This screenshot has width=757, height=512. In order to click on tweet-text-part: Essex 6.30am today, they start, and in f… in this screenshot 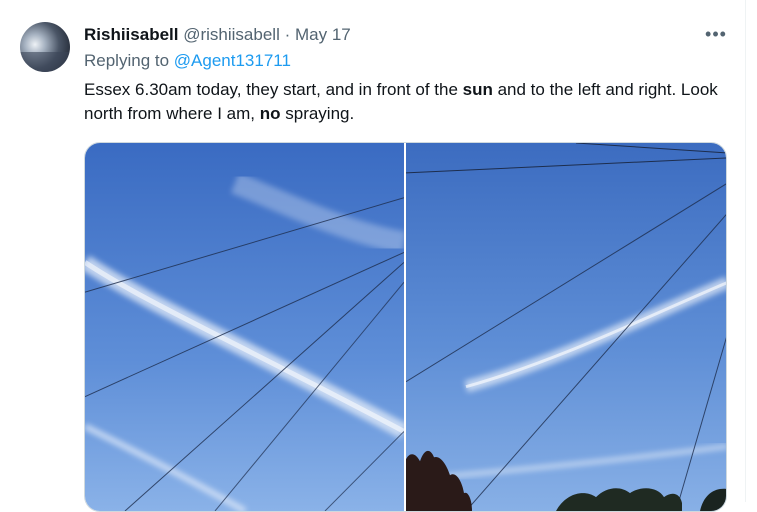, I will do `click(273, 89)`.